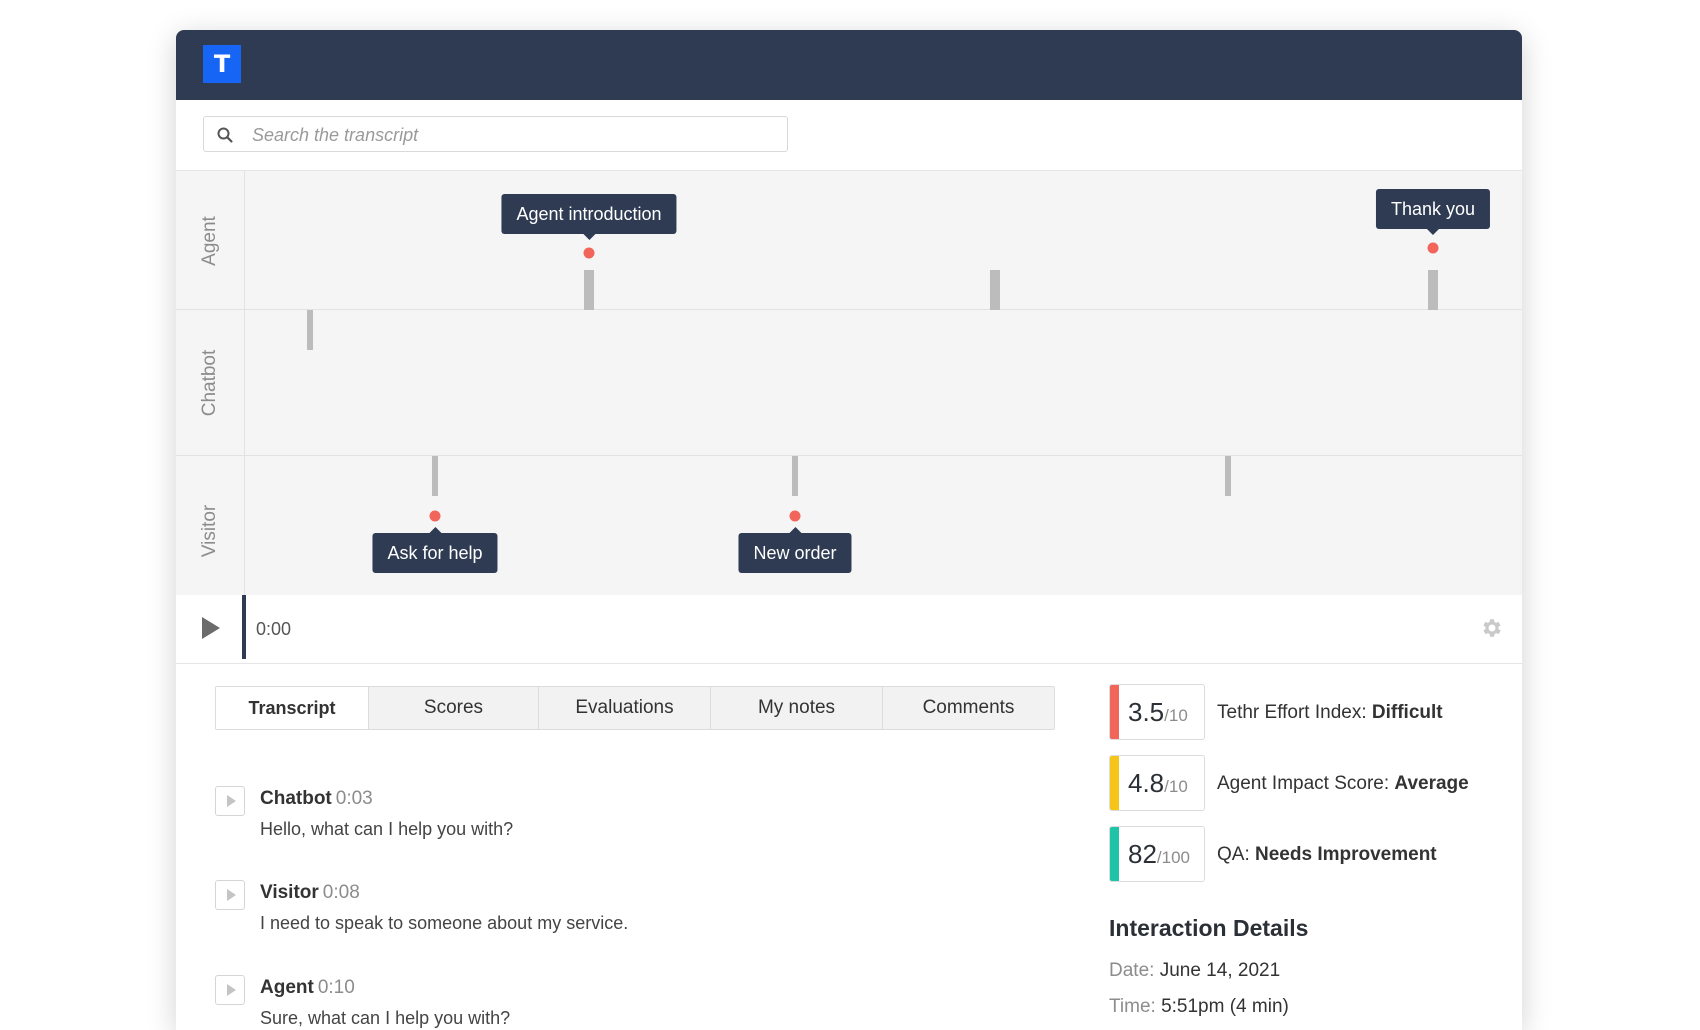 This screenshot has width=1700, height=1030. I want to click on score-row-qa: 82/100 QA: Needs Improvement, so click(1309, 854).